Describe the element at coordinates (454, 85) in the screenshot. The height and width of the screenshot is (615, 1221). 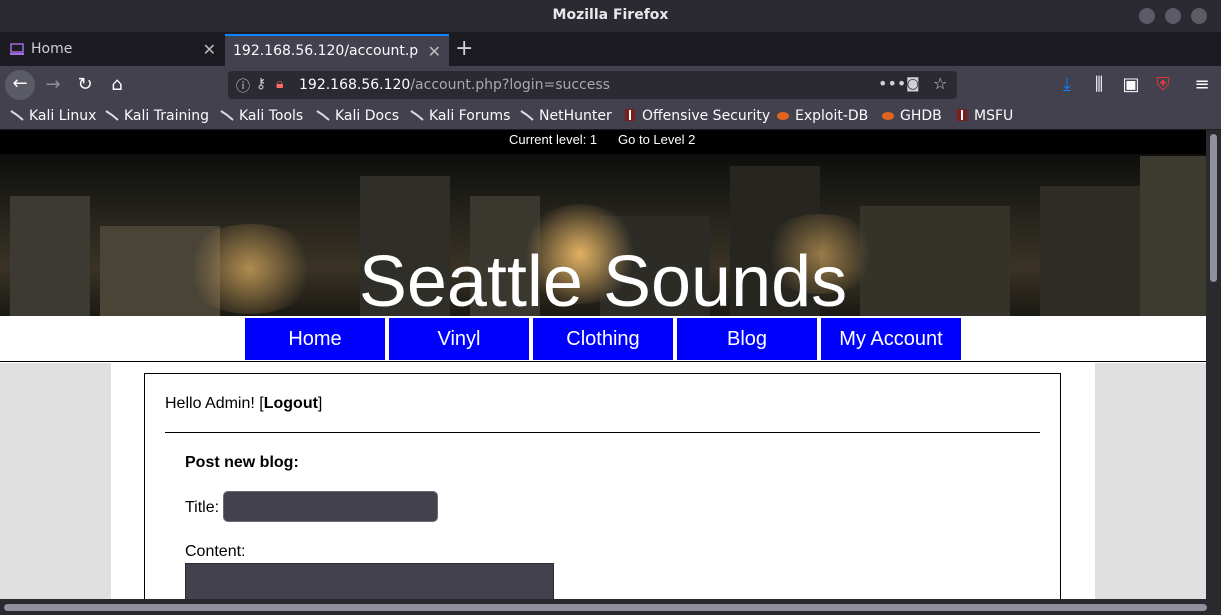
I see `url-text: 192.168.56.120/account.php?login=success` at that location.